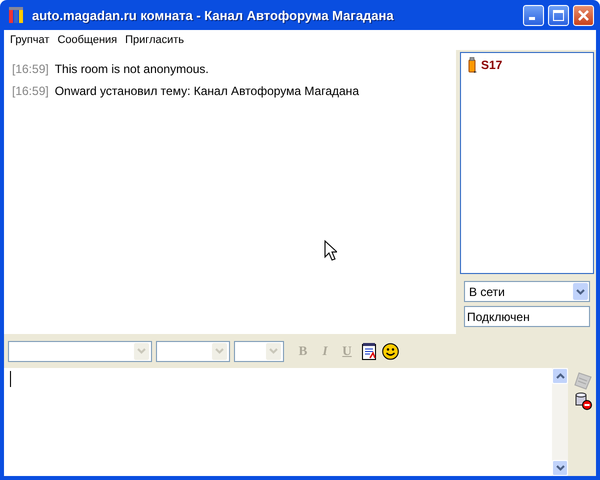  I want to click on presence-dropdown: В сети, so click(527, 291).